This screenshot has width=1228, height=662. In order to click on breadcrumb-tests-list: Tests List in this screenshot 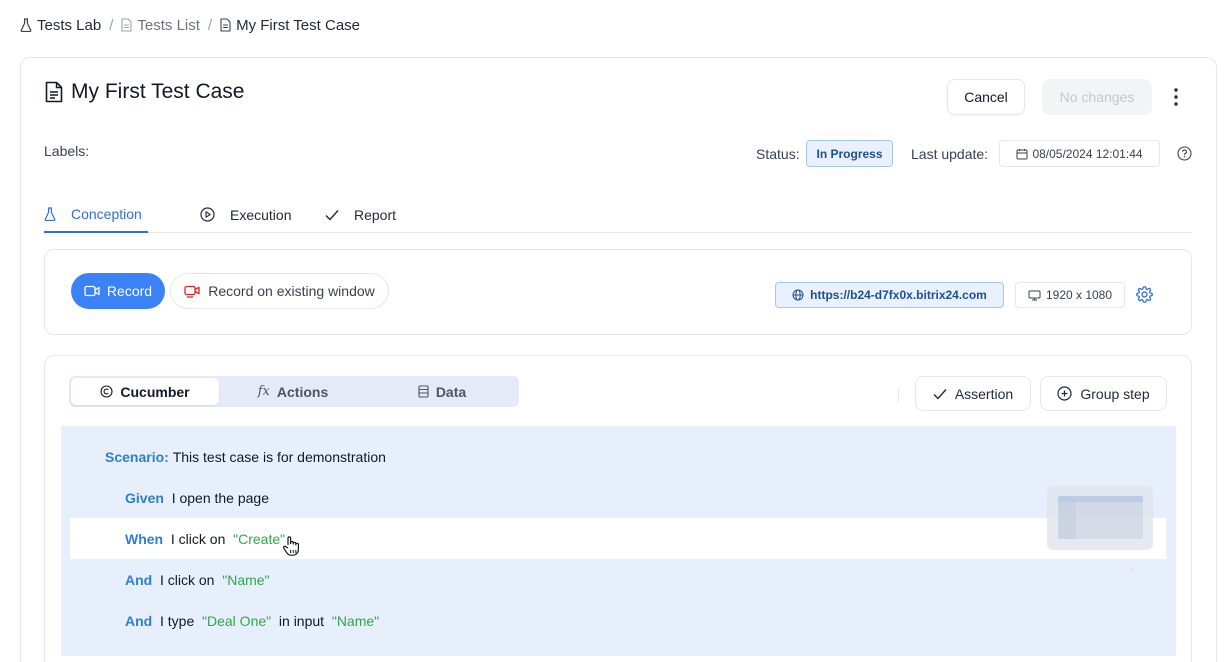, I will do `click(160, 25)`.